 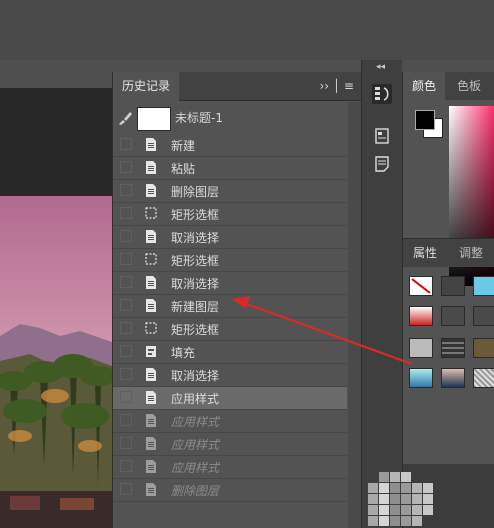 I want to click on properties-toggle-icon, so click(x=382, y=136).